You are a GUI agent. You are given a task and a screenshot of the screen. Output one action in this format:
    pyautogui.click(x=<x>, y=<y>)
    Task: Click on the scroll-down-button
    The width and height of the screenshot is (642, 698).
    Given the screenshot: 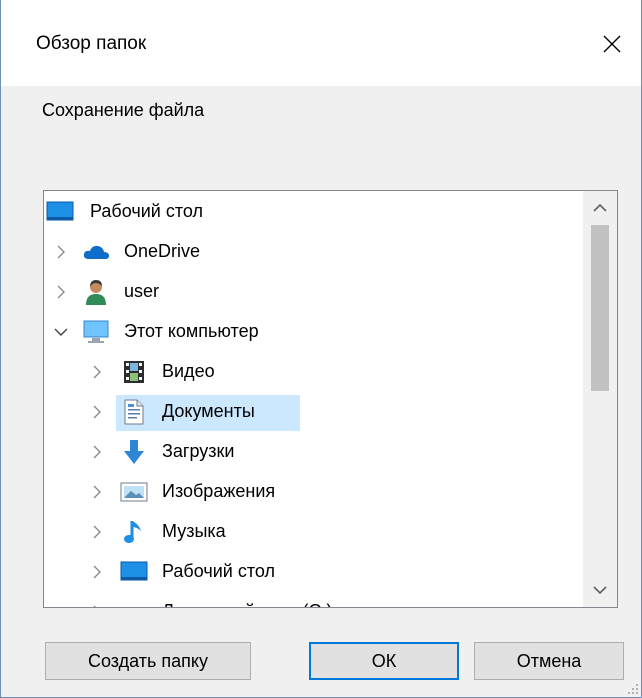 What is the action you would take?
    pyautogui.click(x=600, y=590)
    